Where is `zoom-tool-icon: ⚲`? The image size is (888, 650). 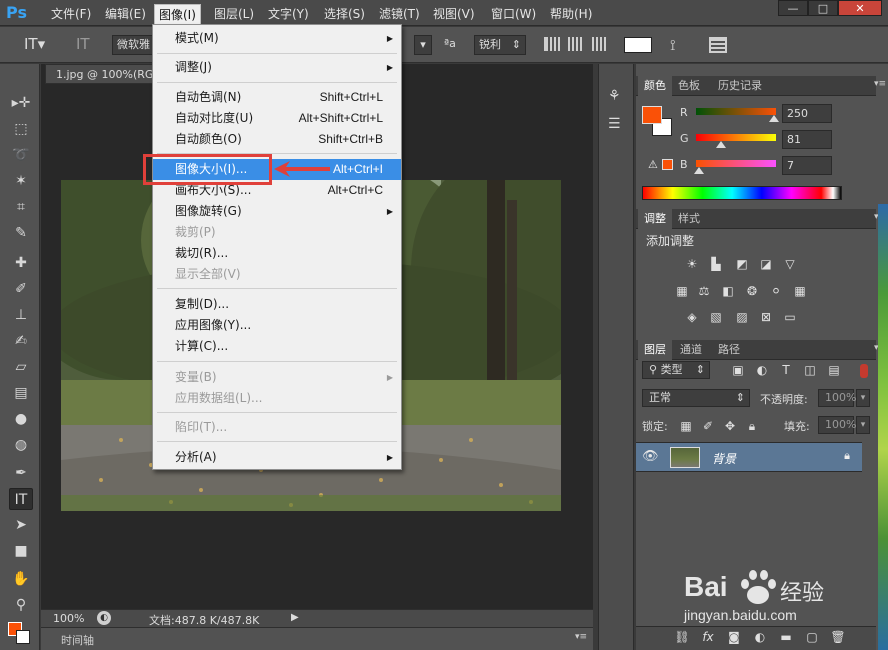
zoom-tool-icon: ⚲ is located at coordinates (21, 605).